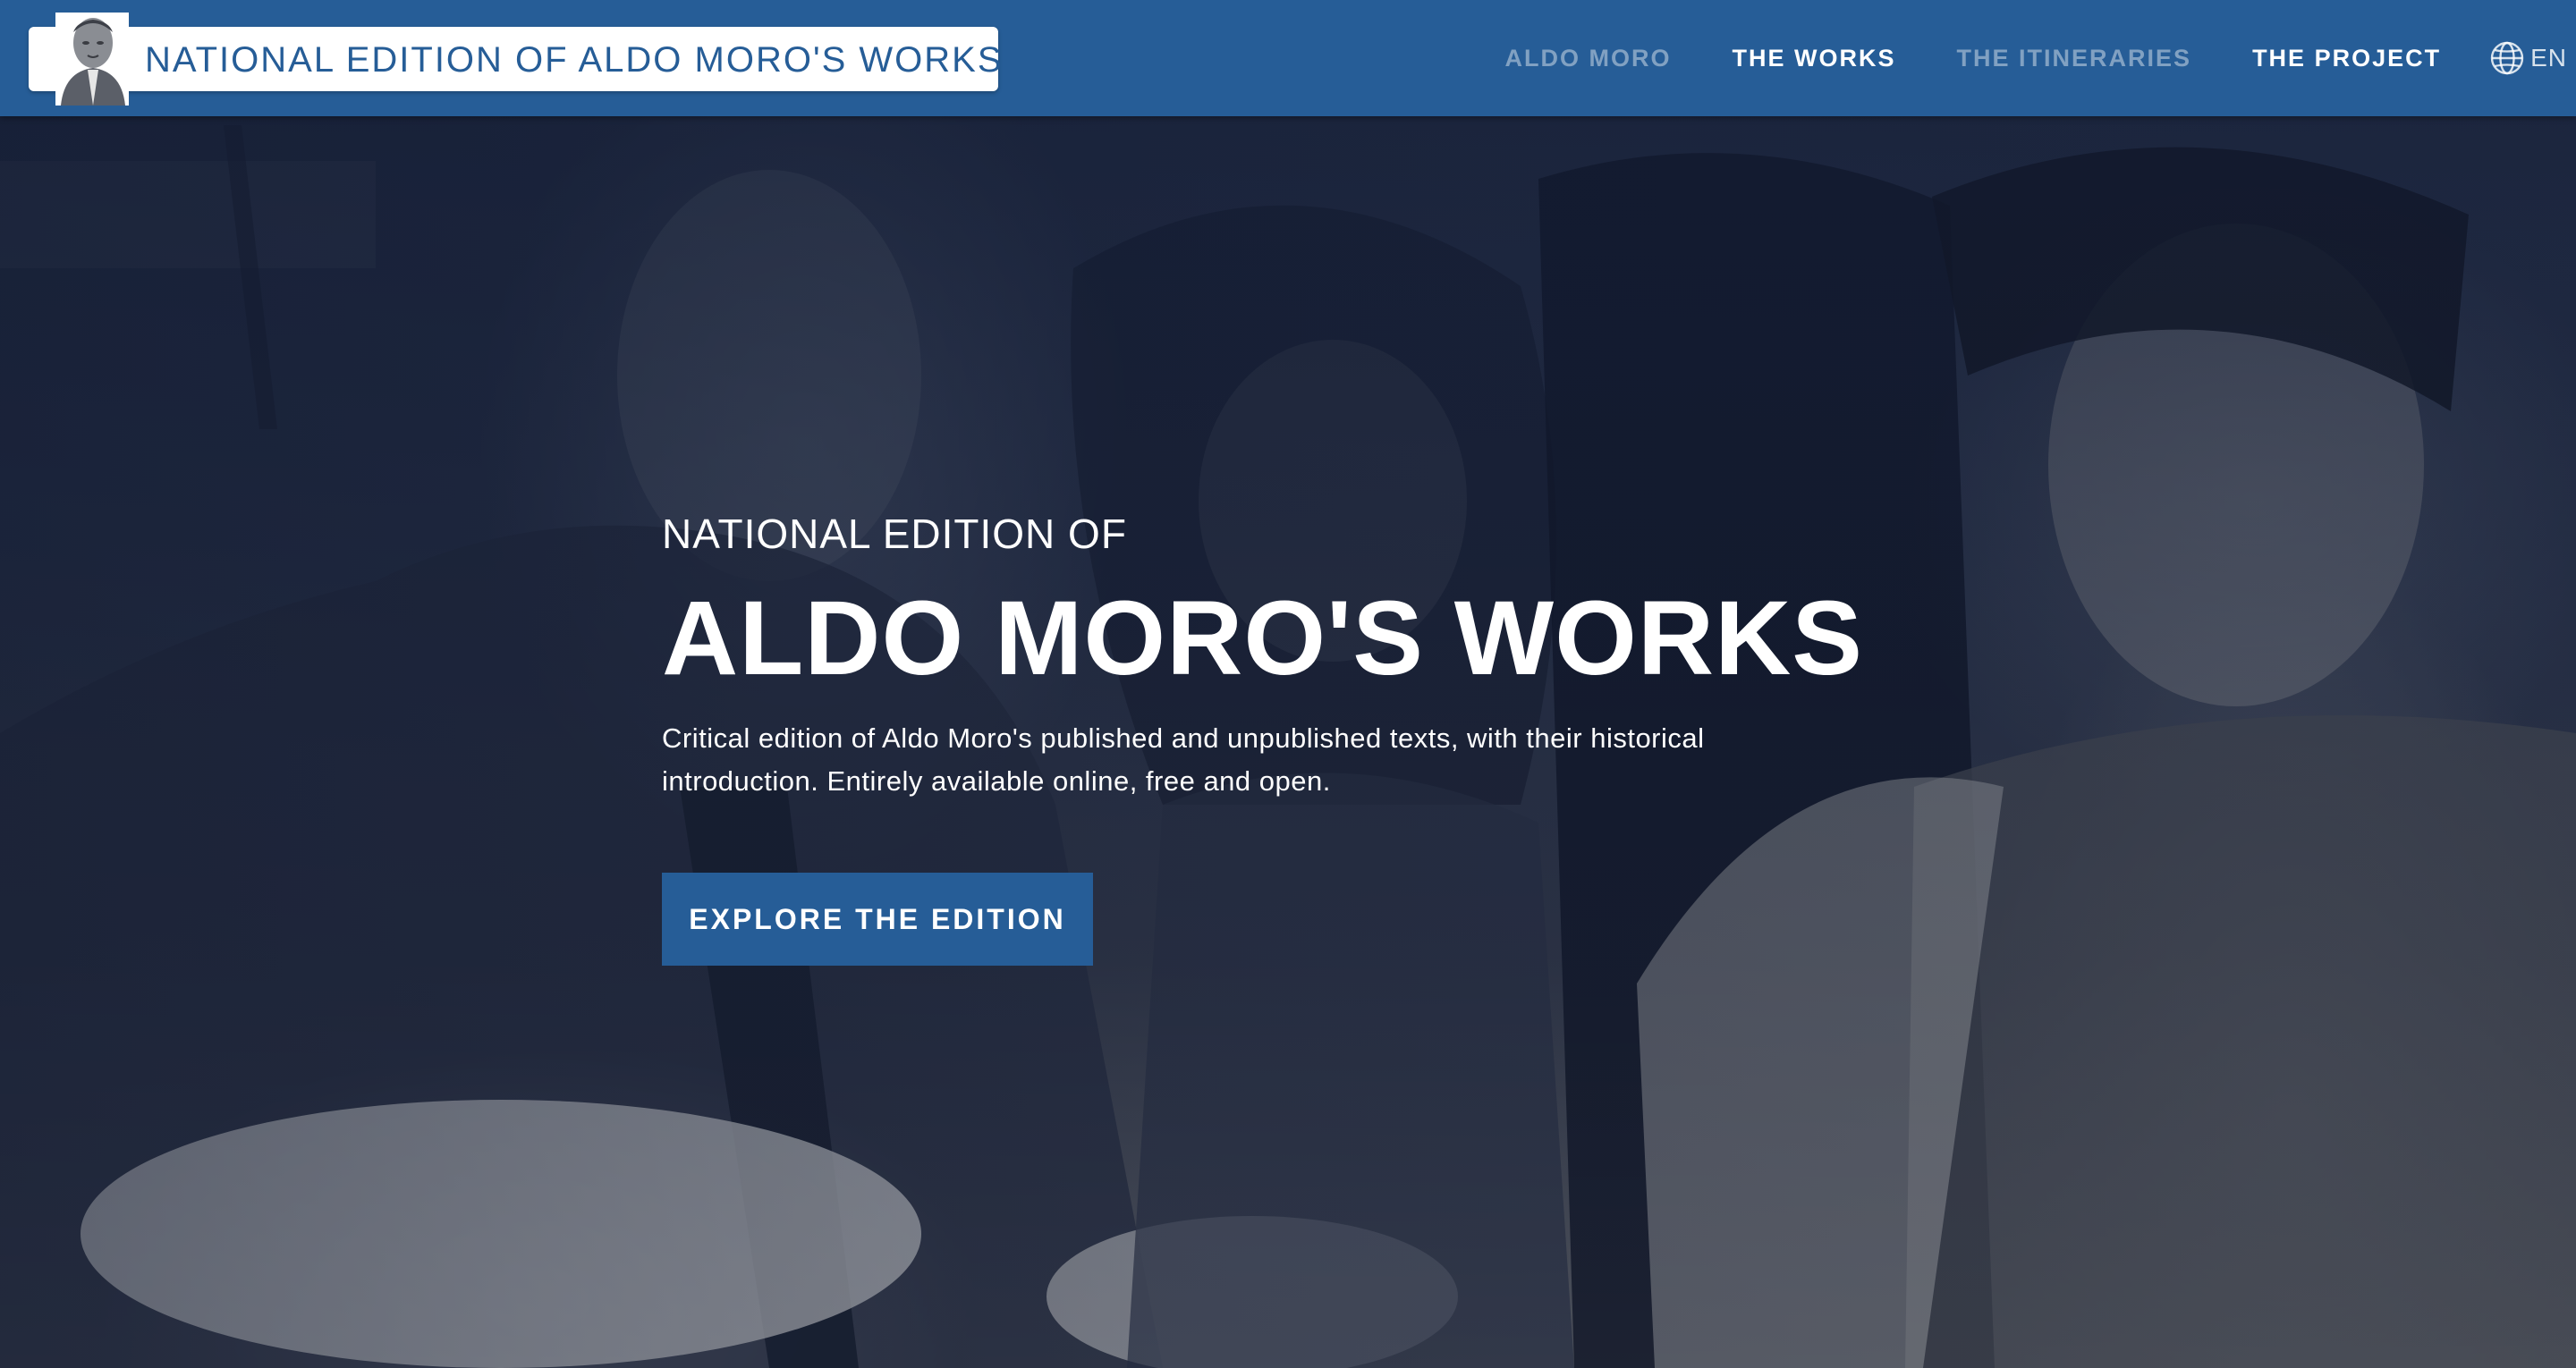  What do you see at coordinates (2346, 59) in the screenshot?
I see `nav-item-the-project: THE PROJECT` at bounding box center [2346, 59].